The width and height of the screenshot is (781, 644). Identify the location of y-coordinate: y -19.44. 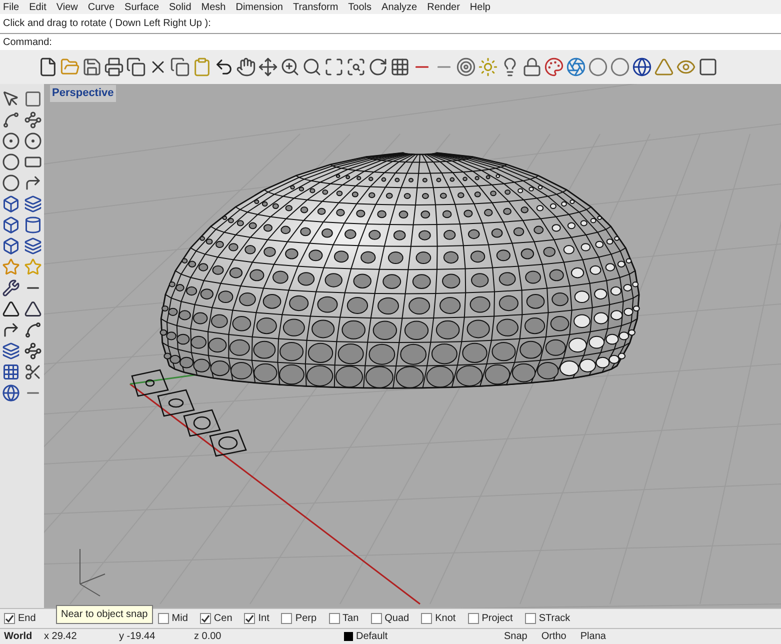
(137, 637).